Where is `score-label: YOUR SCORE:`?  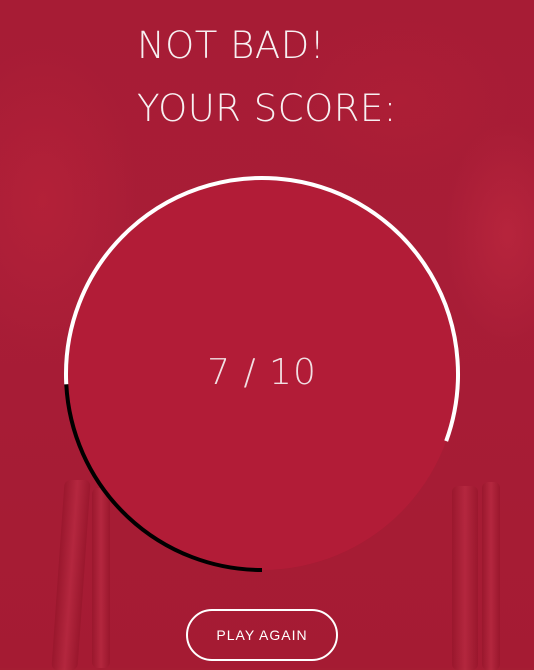 score-label: YOUR SCORE: is located at coordinates (267, 108).